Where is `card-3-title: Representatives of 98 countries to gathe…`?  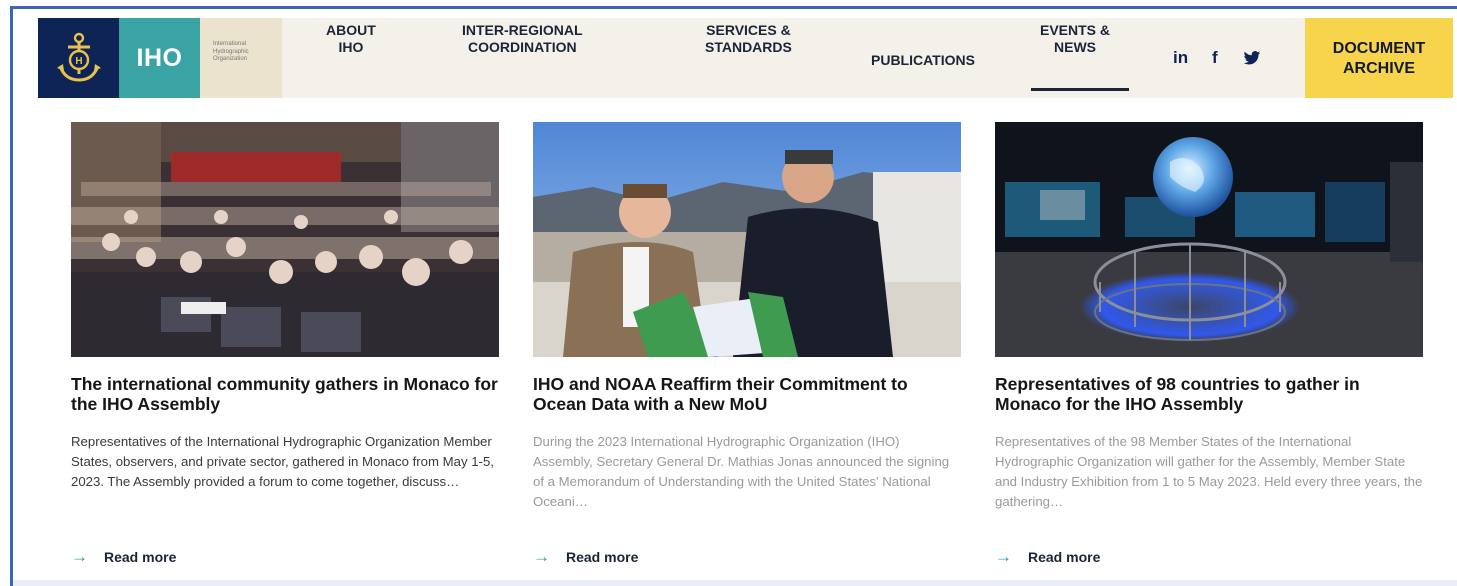
card-3-title: Representatives of 98 countries to gathe… is located at coordinates (1209, 394).